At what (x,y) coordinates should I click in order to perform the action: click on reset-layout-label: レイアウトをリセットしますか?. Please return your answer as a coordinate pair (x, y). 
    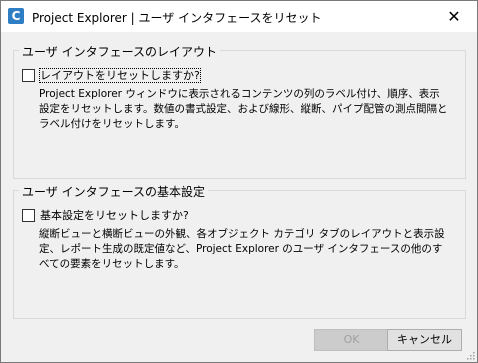
    Looking at the image, I should click on (120, 75).